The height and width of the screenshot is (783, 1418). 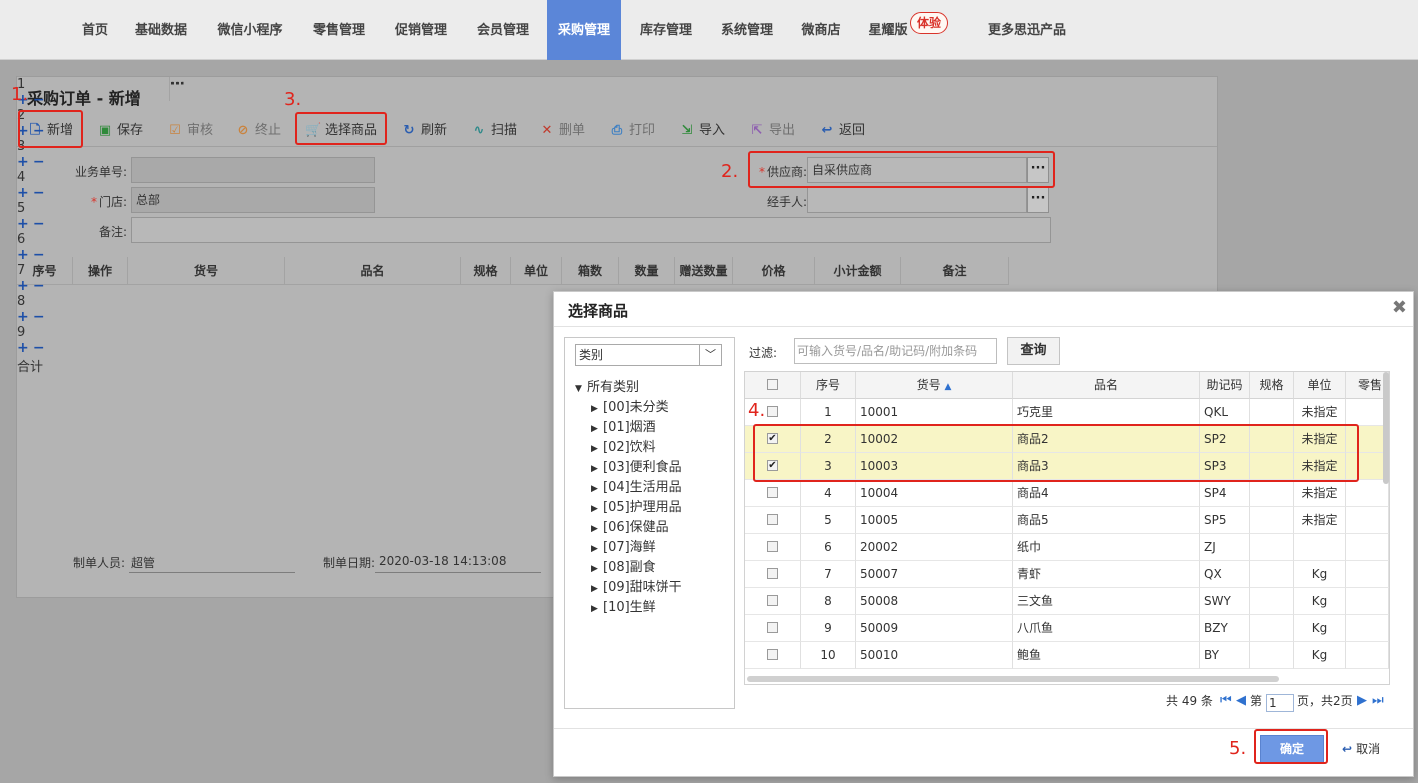 What do you see at coordinates (642, 487) in the screenshot?
I see `tree-node-label: [04]生活用品` at bounding box center [642, 487].